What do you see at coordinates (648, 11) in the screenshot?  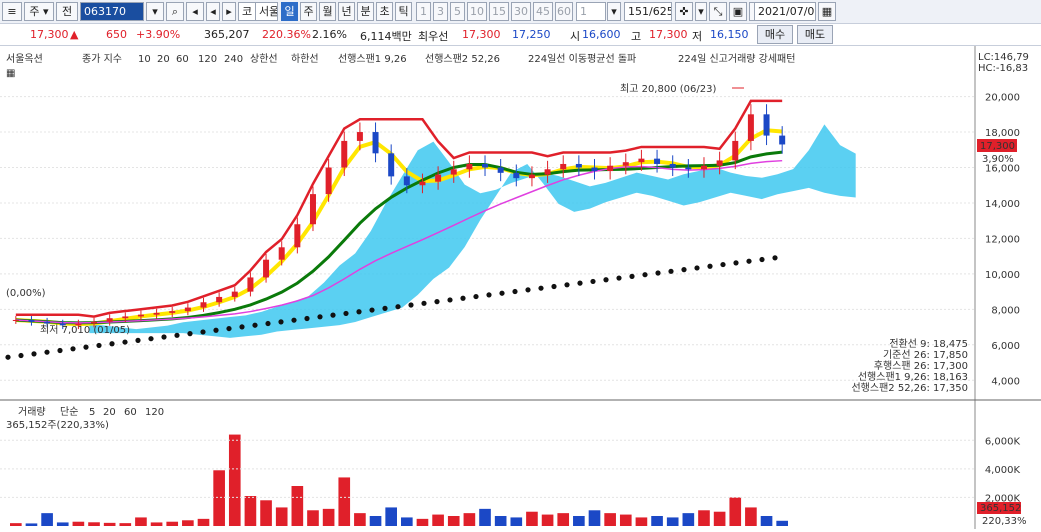 I see `page-counter: 151/625` at bounding box center [648, 11].